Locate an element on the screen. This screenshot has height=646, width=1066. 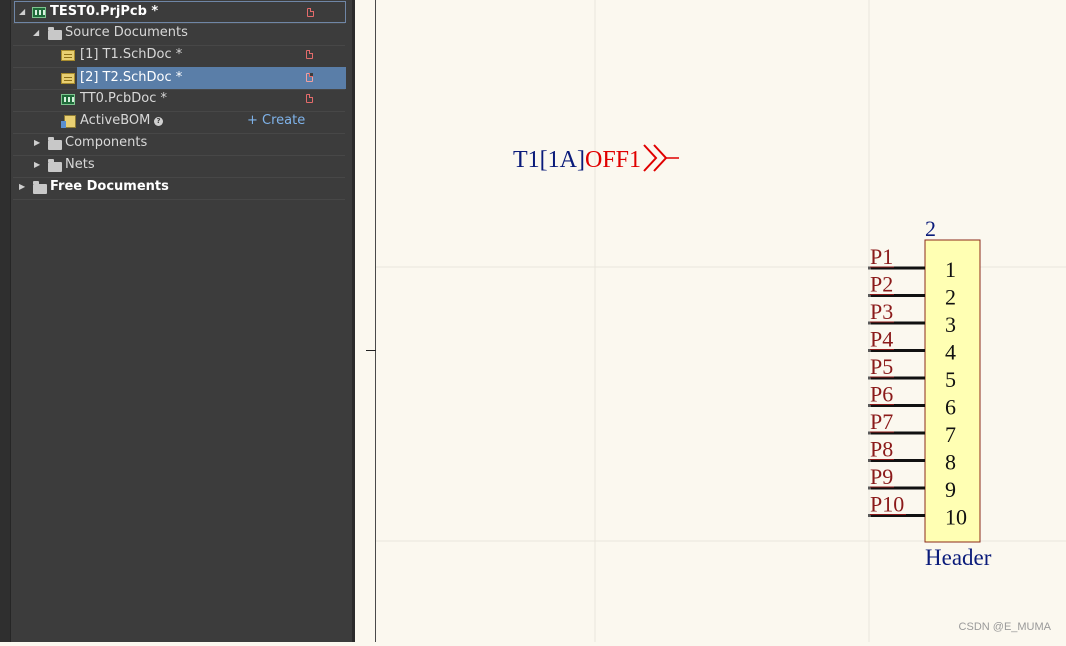
off-sheet-port: T1[1A] OFF1 is located at coordinates (596, 158).